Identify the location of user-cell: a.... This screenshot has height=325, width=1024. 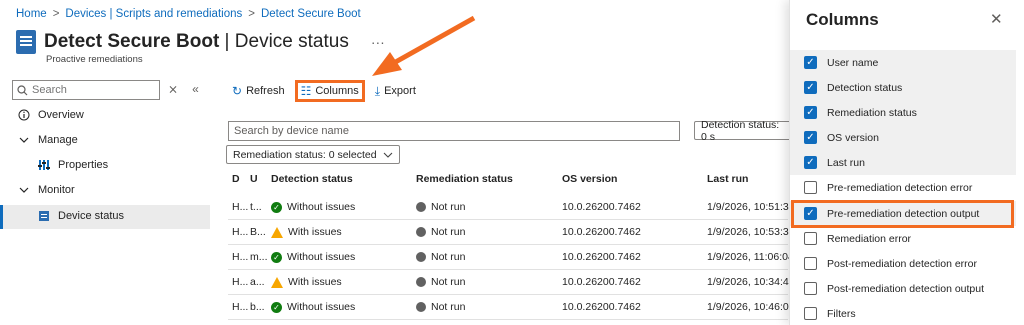
(257, 282).